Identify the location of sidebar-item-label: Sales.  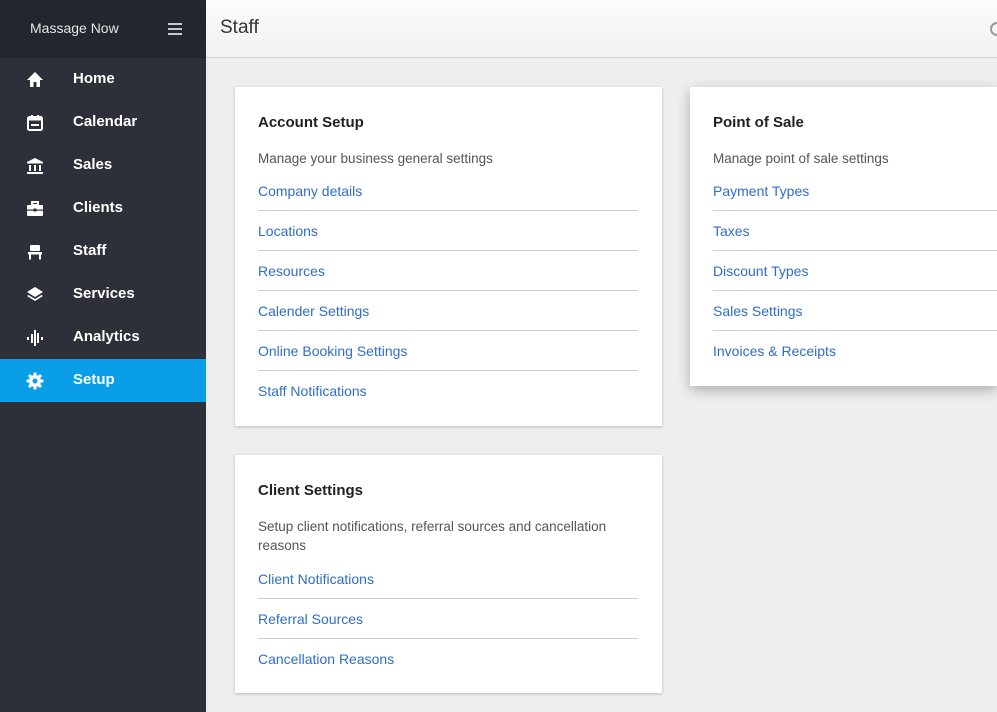
(93, 164).